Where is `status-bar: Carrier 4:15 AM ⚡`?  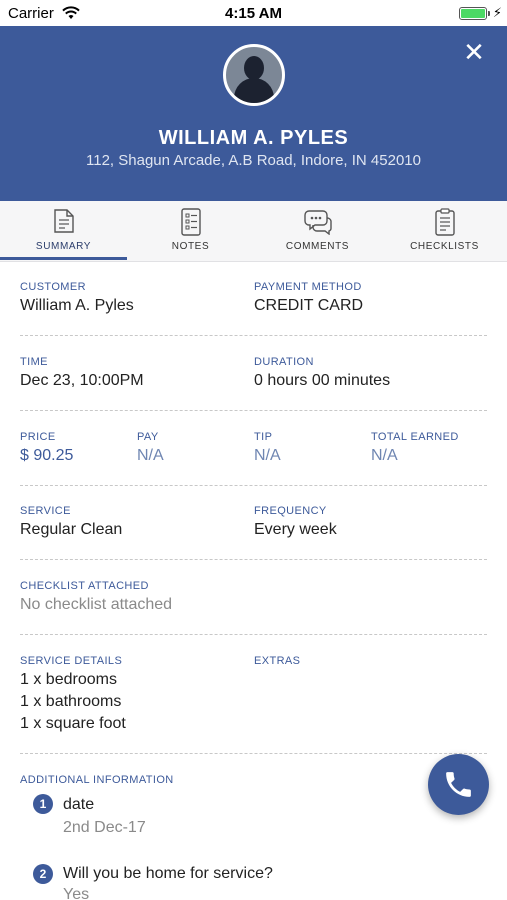 status-bar: Carrier 4:15 AM ⚡ is located at coordinates (253, 13).